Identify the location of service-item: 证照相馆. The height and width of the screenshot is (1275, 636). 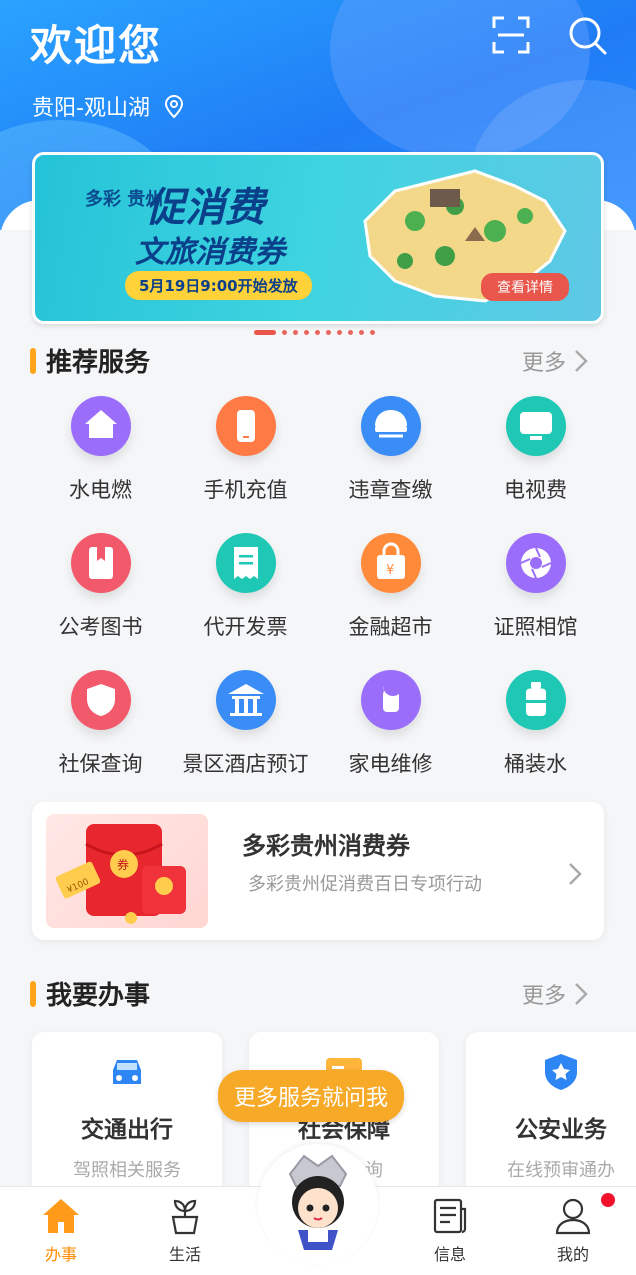
(535, 583).